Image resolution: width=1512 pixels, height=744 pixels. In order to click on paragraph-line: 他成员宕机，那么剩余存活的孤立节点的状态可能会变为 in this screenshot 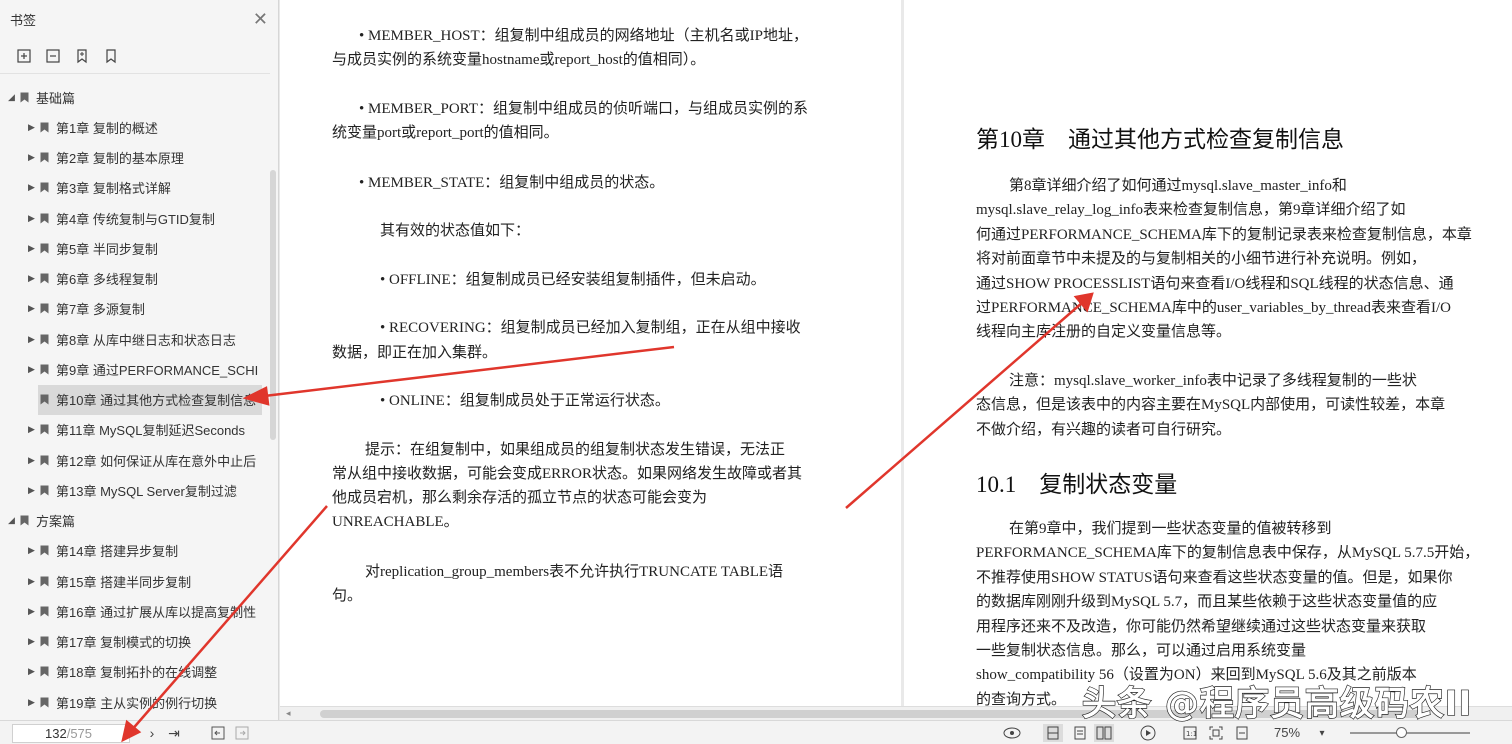, I will do `click(520, 498)`.